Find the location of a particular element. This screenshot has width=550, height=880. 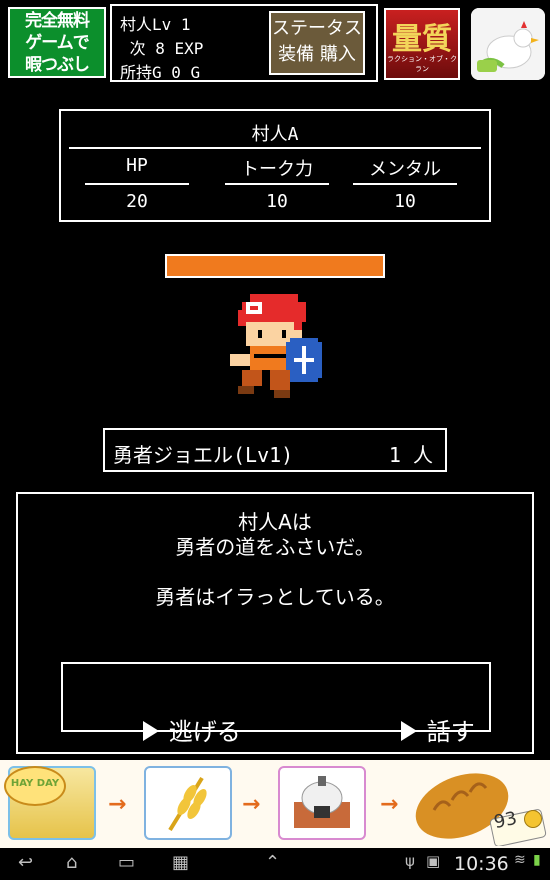

bakery-tile is located at coordinates (322, 803).